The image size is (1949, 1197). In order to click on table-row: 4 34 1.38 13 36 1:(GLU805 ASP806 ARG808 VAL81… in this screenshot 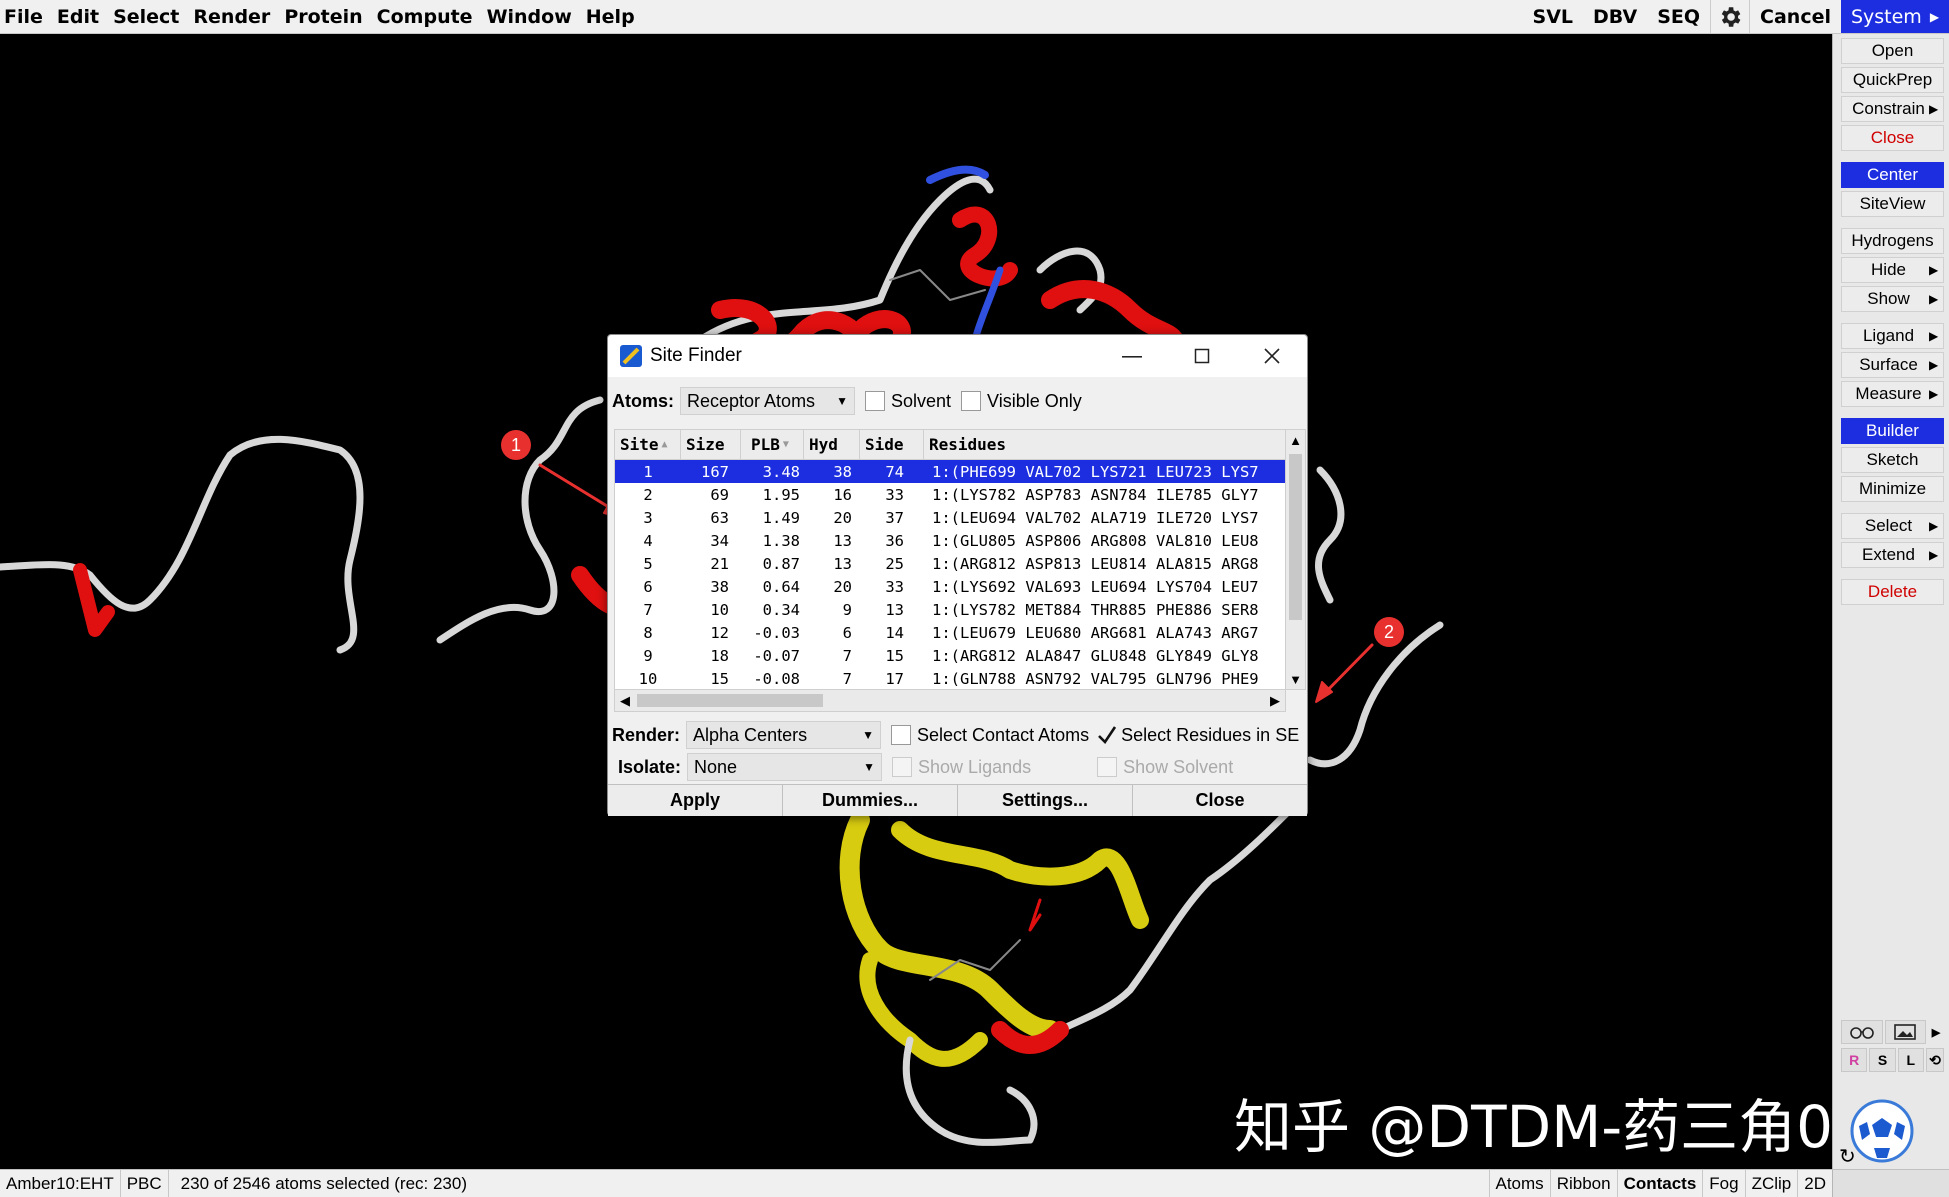, I will do `click(950, 540)`.